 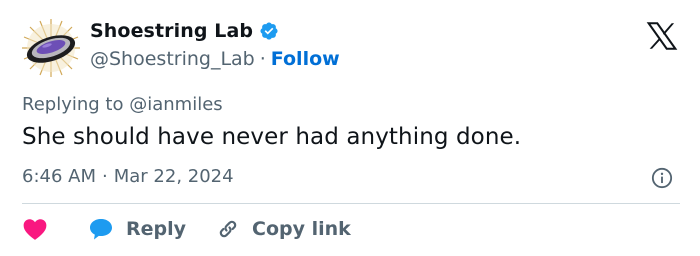 I want to click on x-logo-icon, so click(x=662, y=36).